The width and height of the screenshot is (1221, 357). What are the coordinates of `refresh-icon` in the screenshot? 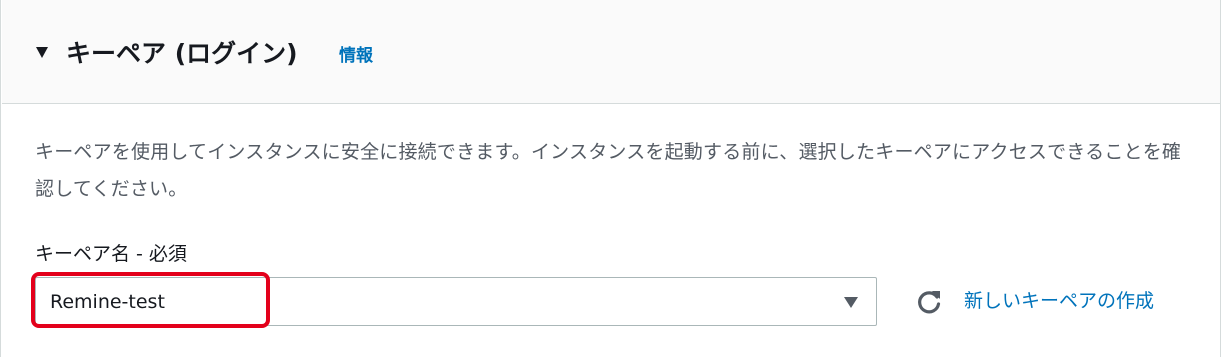 It's located at (929, 302).